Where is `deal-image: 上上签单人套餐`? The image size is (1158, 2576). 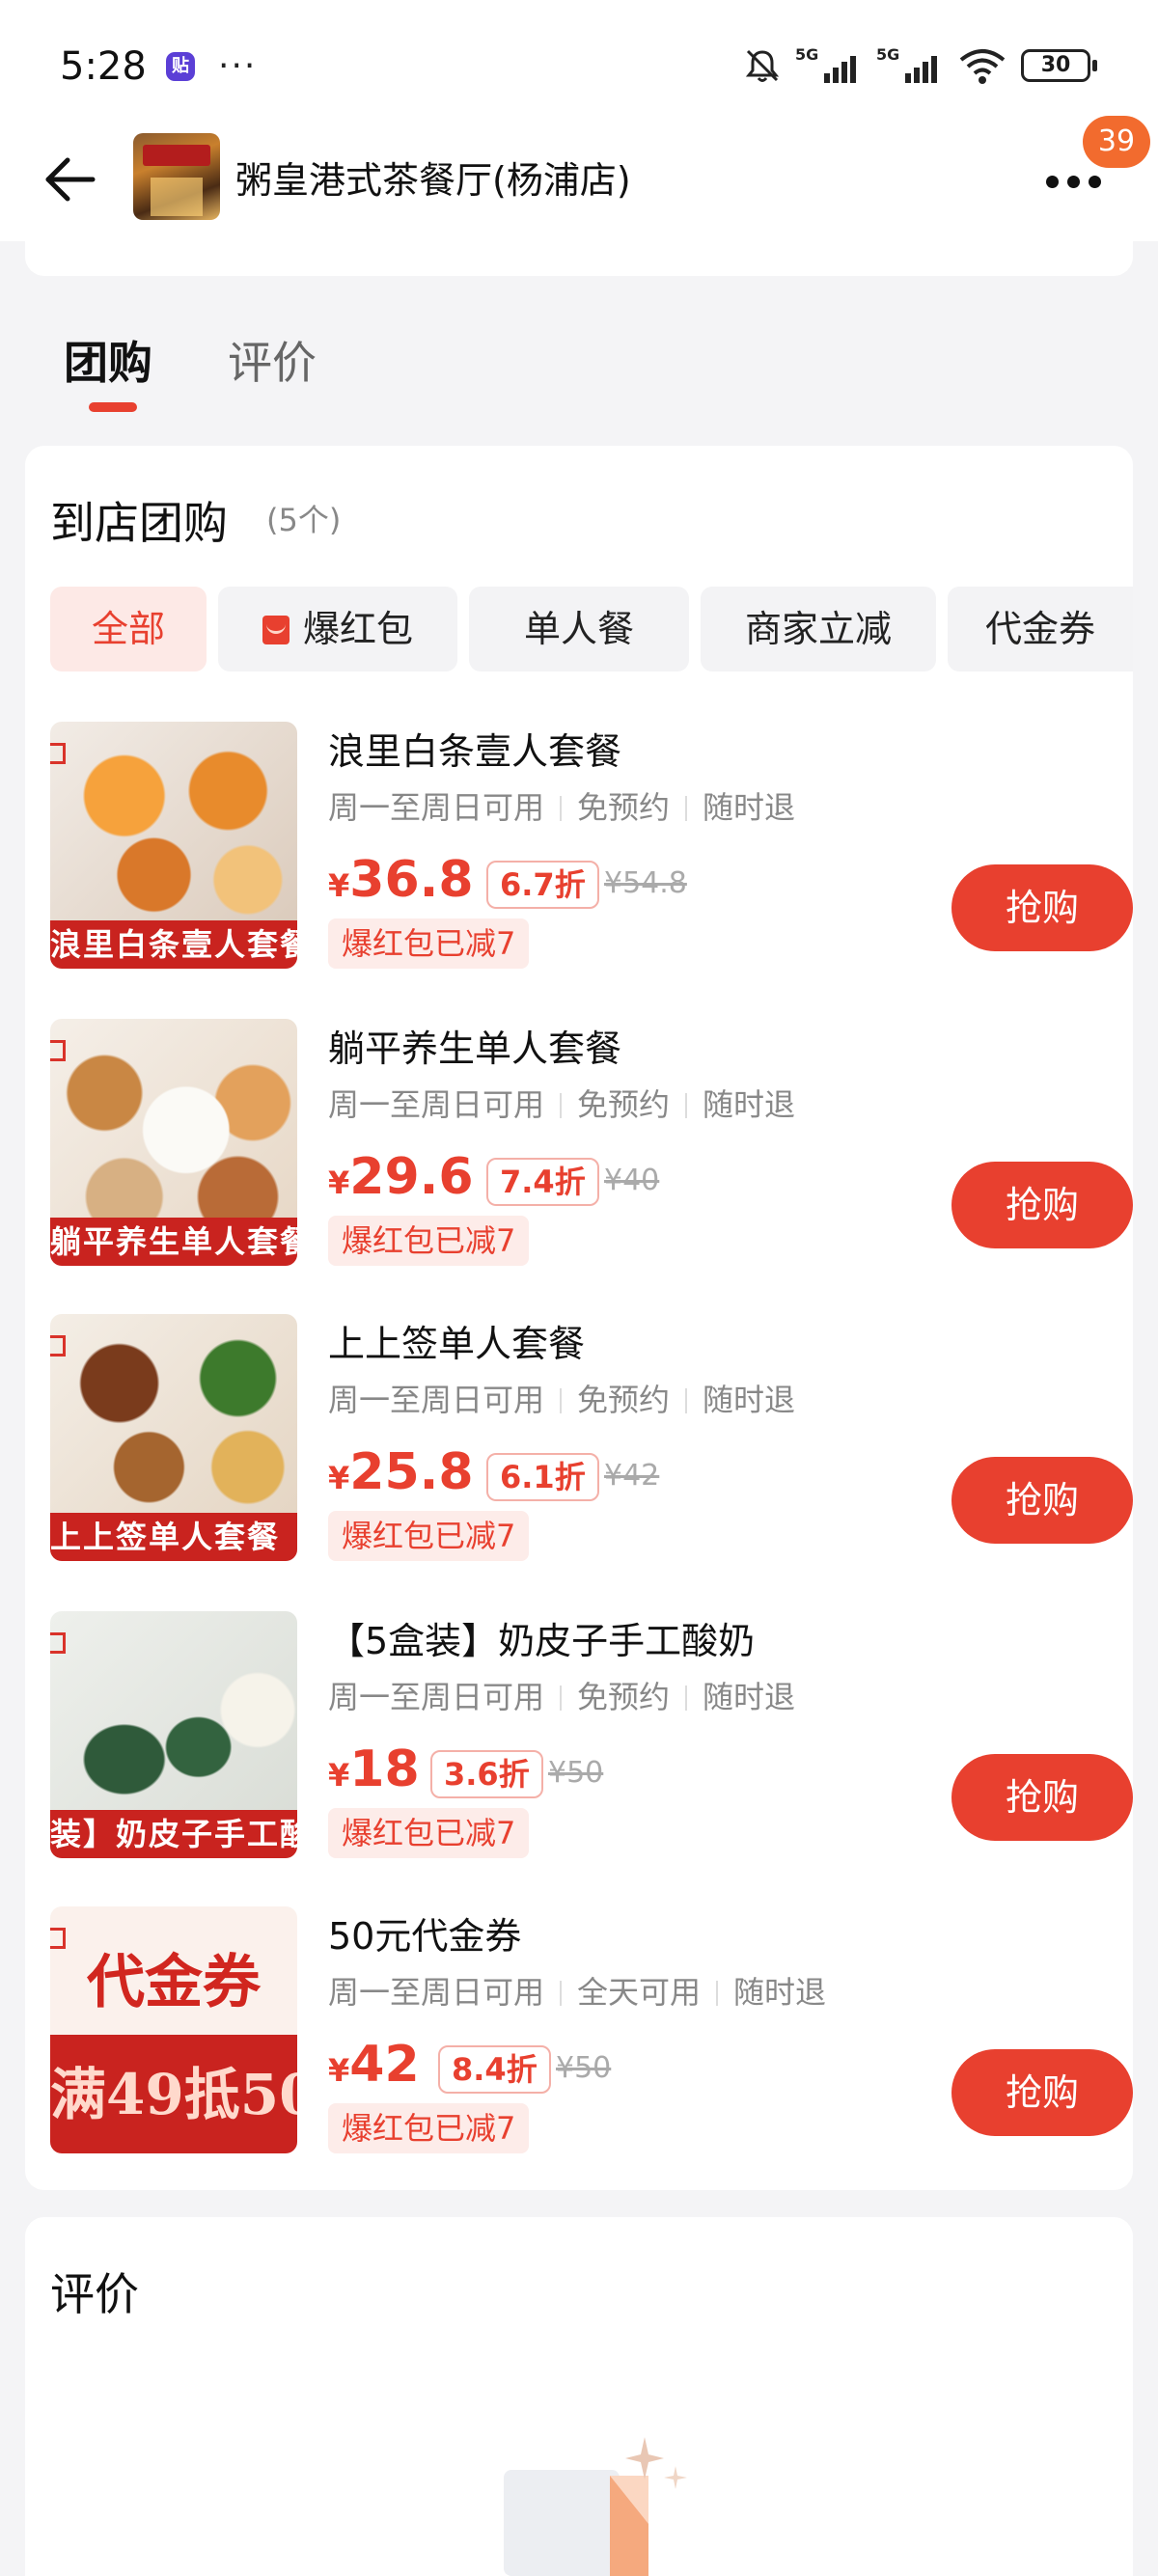 deal-image: 上上签单人套餐 is located at coordinates (173, 1438).